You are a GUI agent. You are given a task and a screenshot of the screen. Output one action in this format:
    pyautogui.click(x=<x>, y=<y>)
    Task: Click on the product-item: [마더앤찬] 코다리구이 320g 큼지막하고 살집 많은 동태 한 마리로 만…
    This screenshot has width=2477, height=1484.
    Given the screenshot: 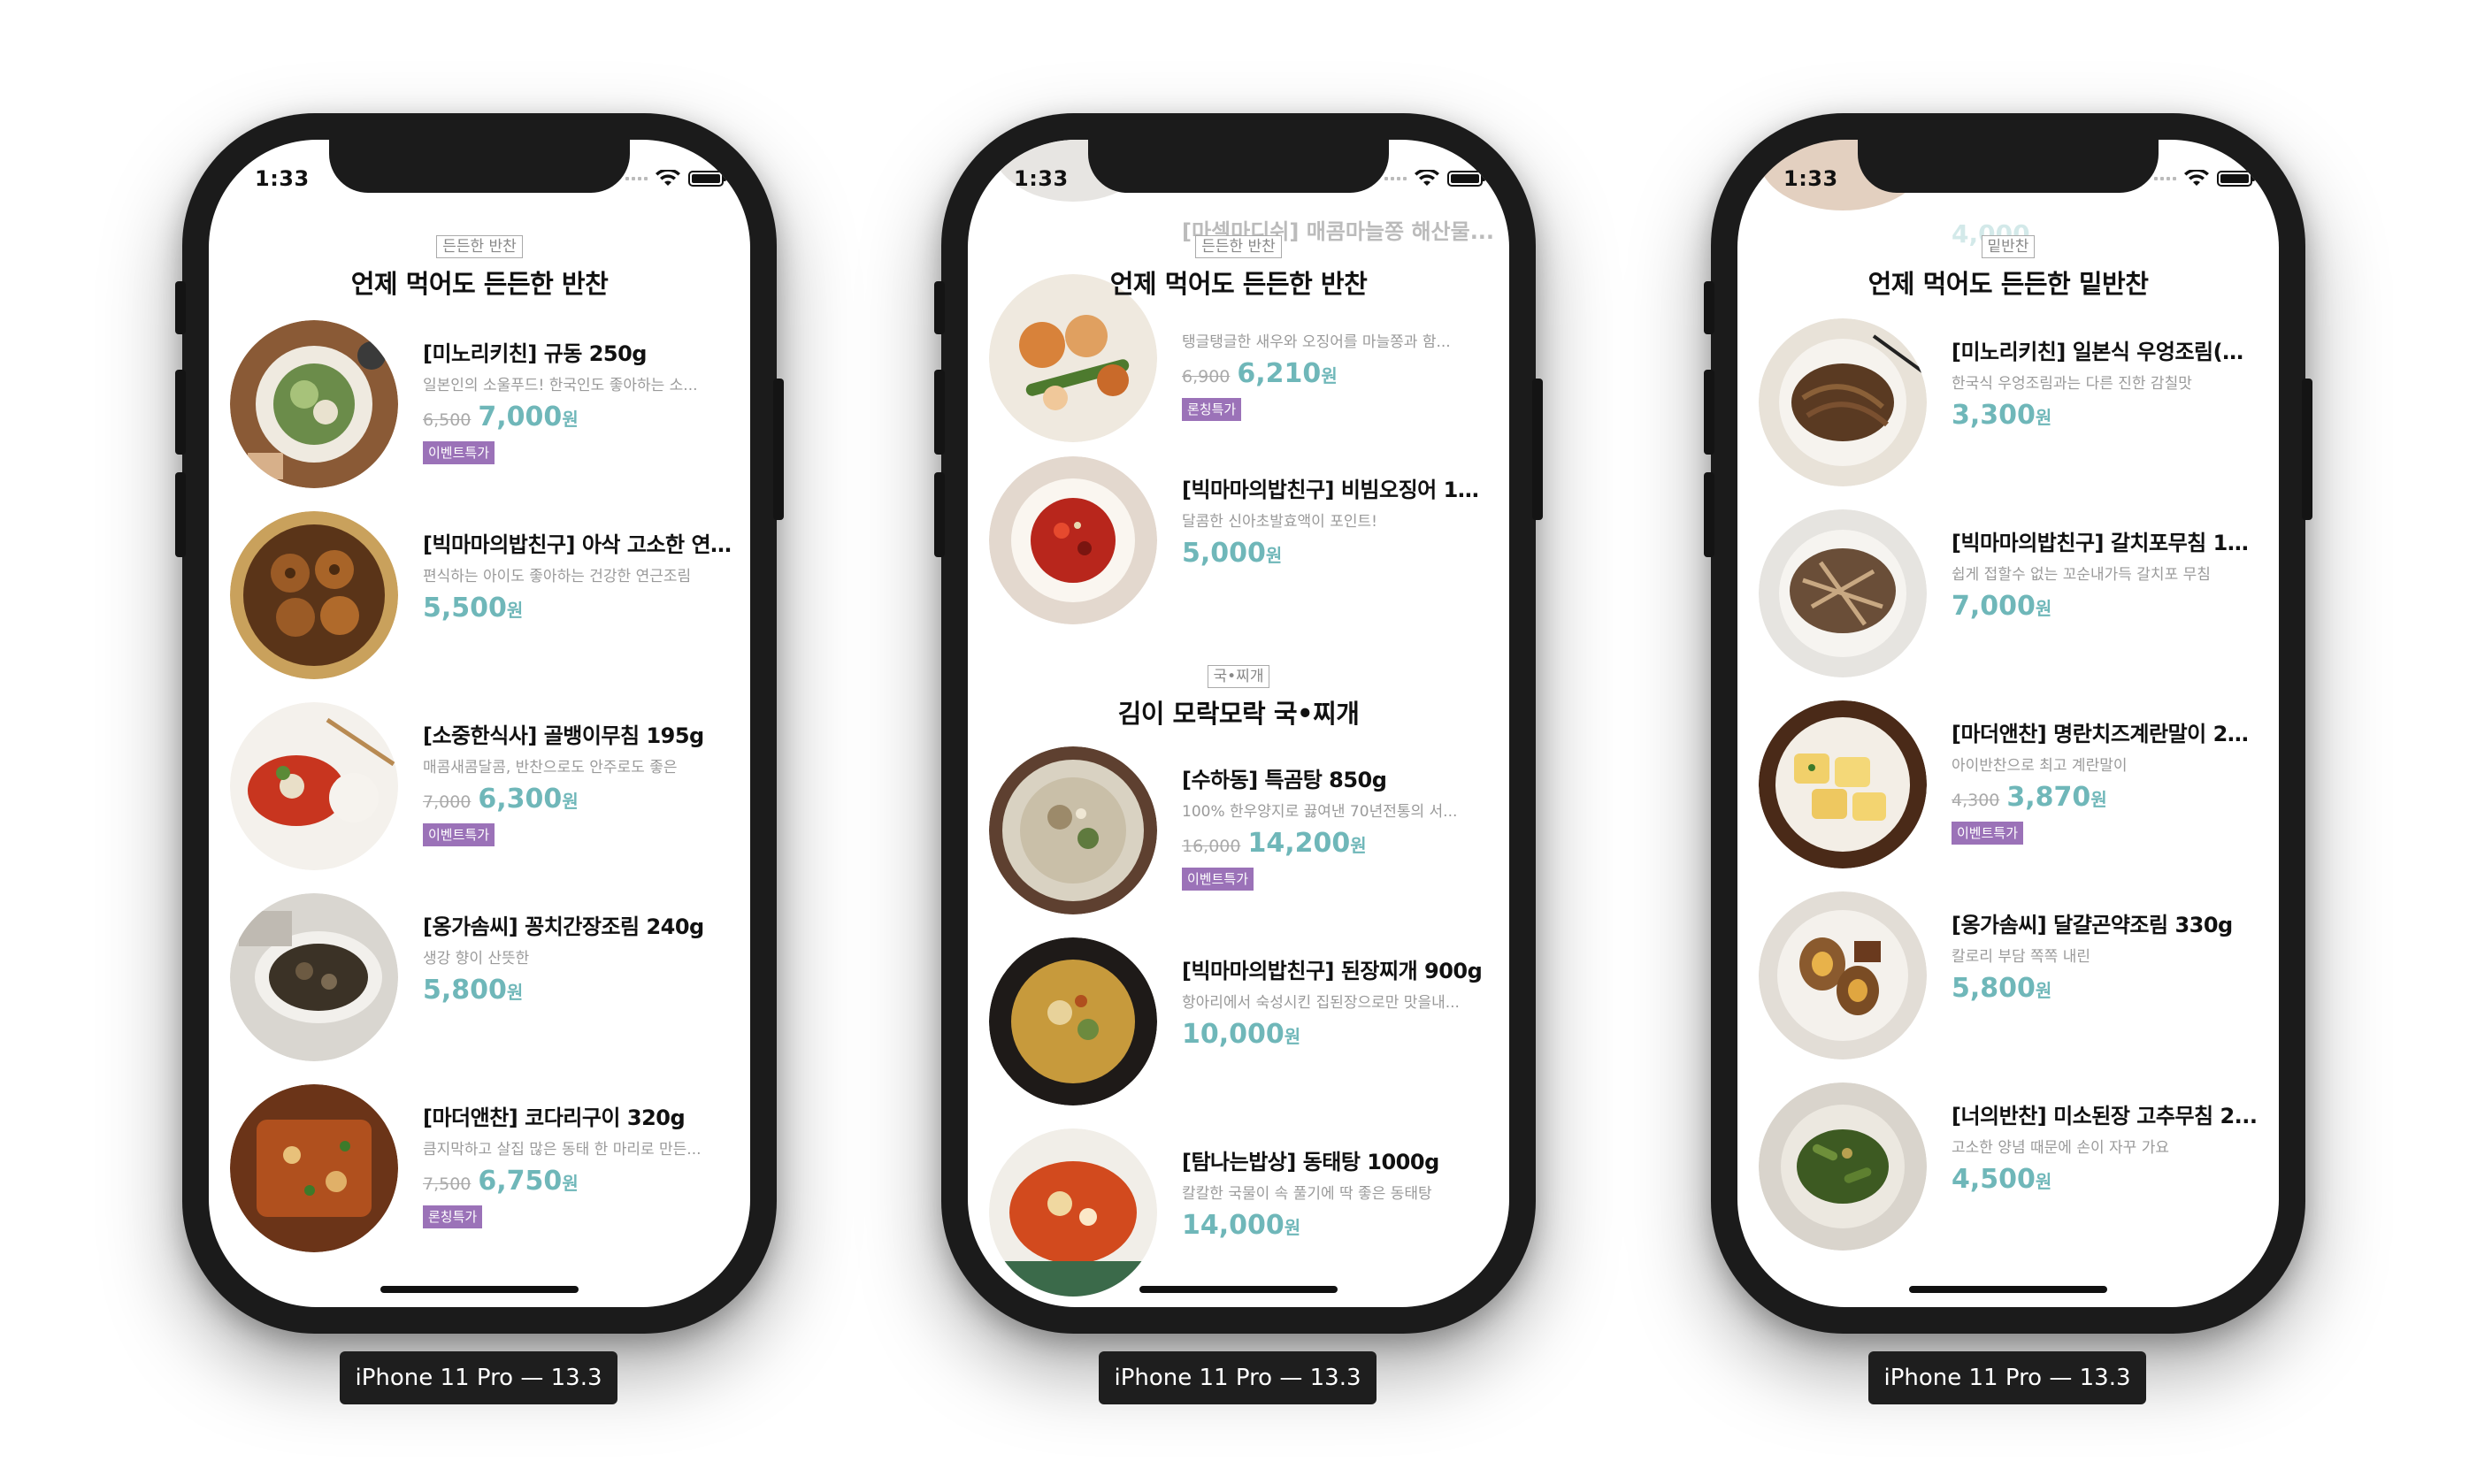 What is the action you would take?
    pyautogui.click(x=482, y=1172)
    